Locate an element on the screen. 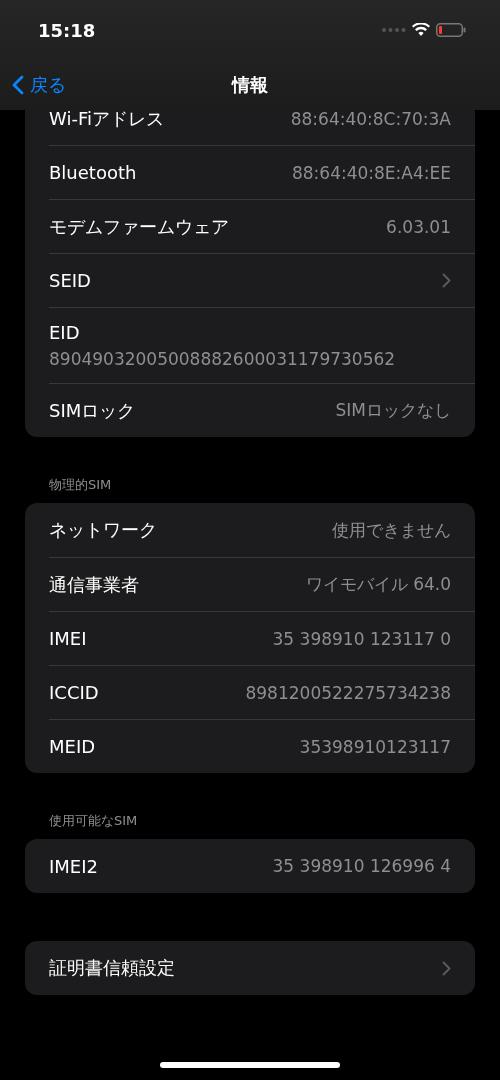 Image resolution: width=500 pixels, height=1080 pixels. row-label: ネットワーク is located at coordinates (103, 530).